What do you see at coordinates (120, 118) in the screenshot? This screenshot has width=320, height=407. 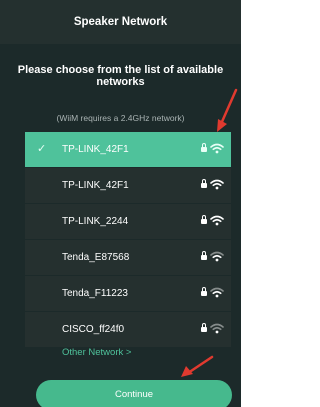 I see `network-requirement-note: (WiiM requires a 2.4GHz network)` at bounding box center [120, 118].